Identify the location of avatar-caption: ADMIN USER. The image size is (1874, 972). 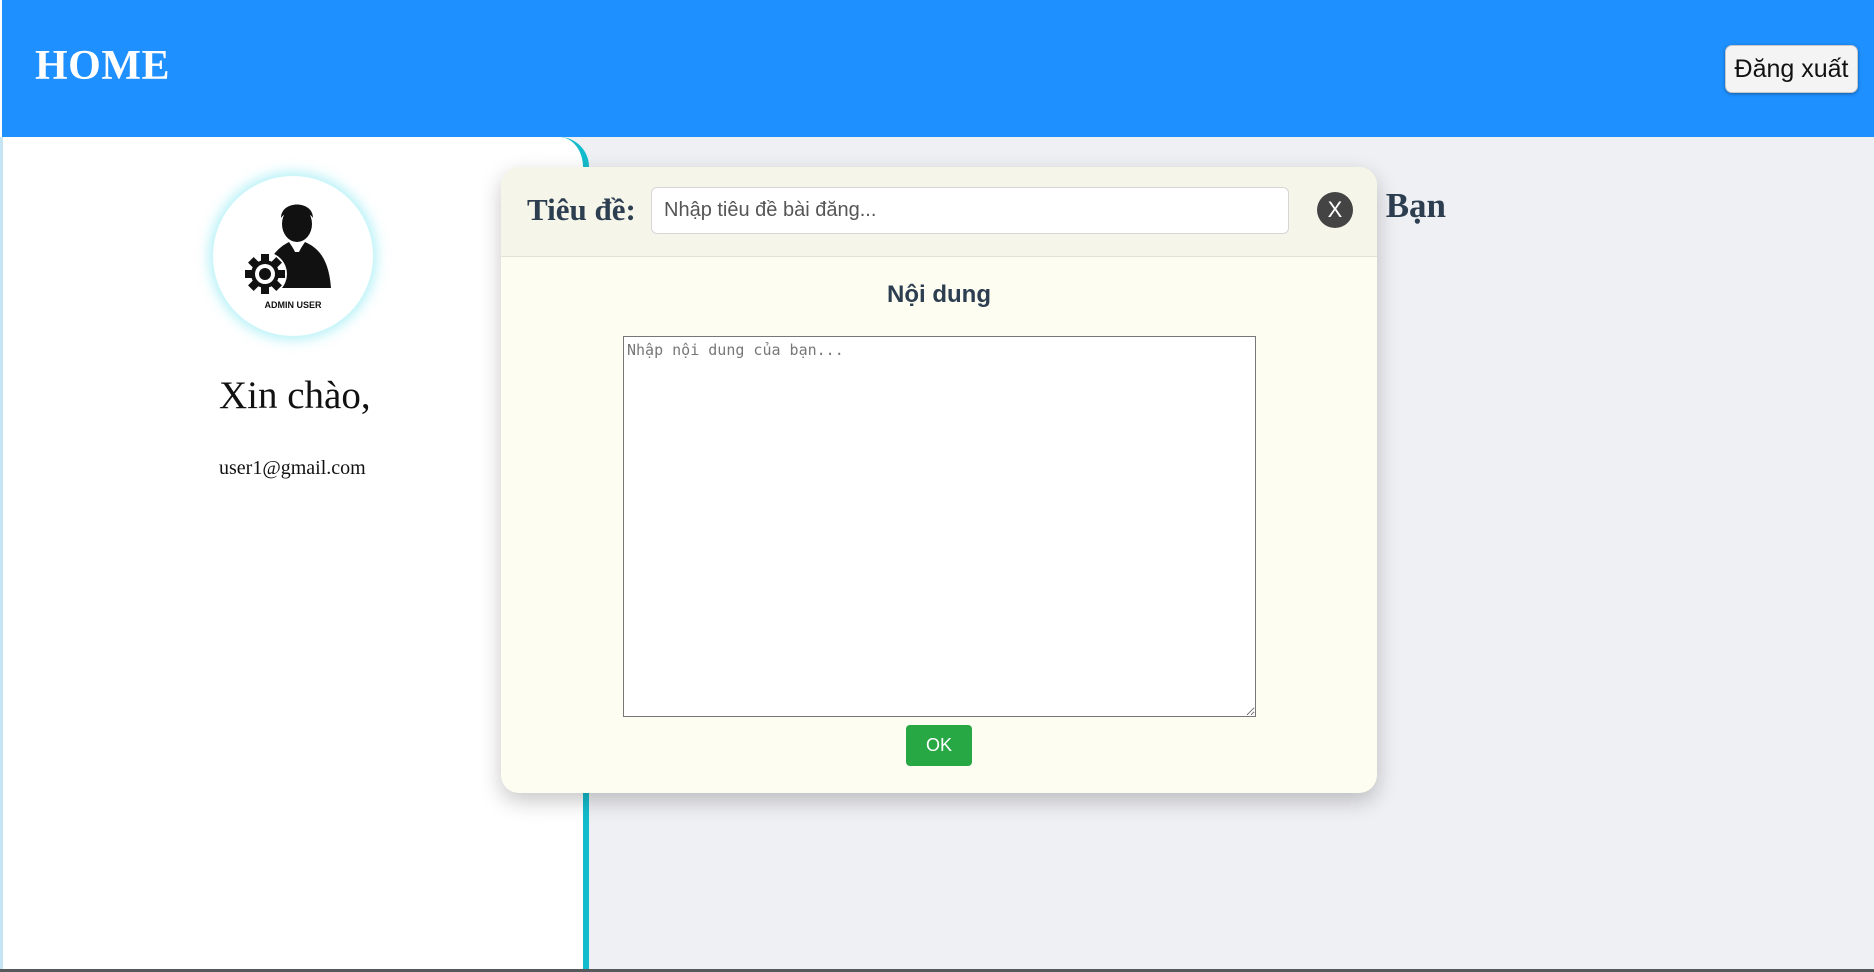
(293, 305).